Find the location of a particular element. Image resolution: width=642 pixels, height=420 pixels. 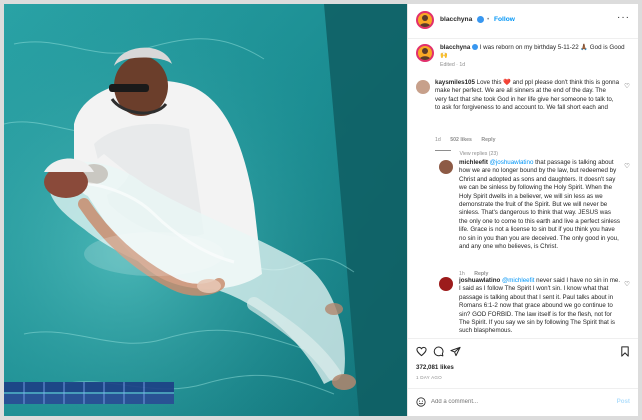

caption-meta: Edited · 1d is located at coordinates (453, 65).